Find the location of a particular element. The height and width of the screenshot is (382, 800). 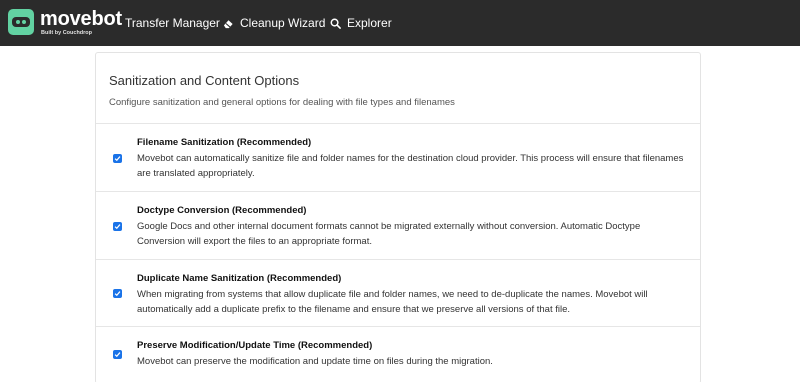

preserve-modification-time-checkbox is located at coordinates (117, 354).